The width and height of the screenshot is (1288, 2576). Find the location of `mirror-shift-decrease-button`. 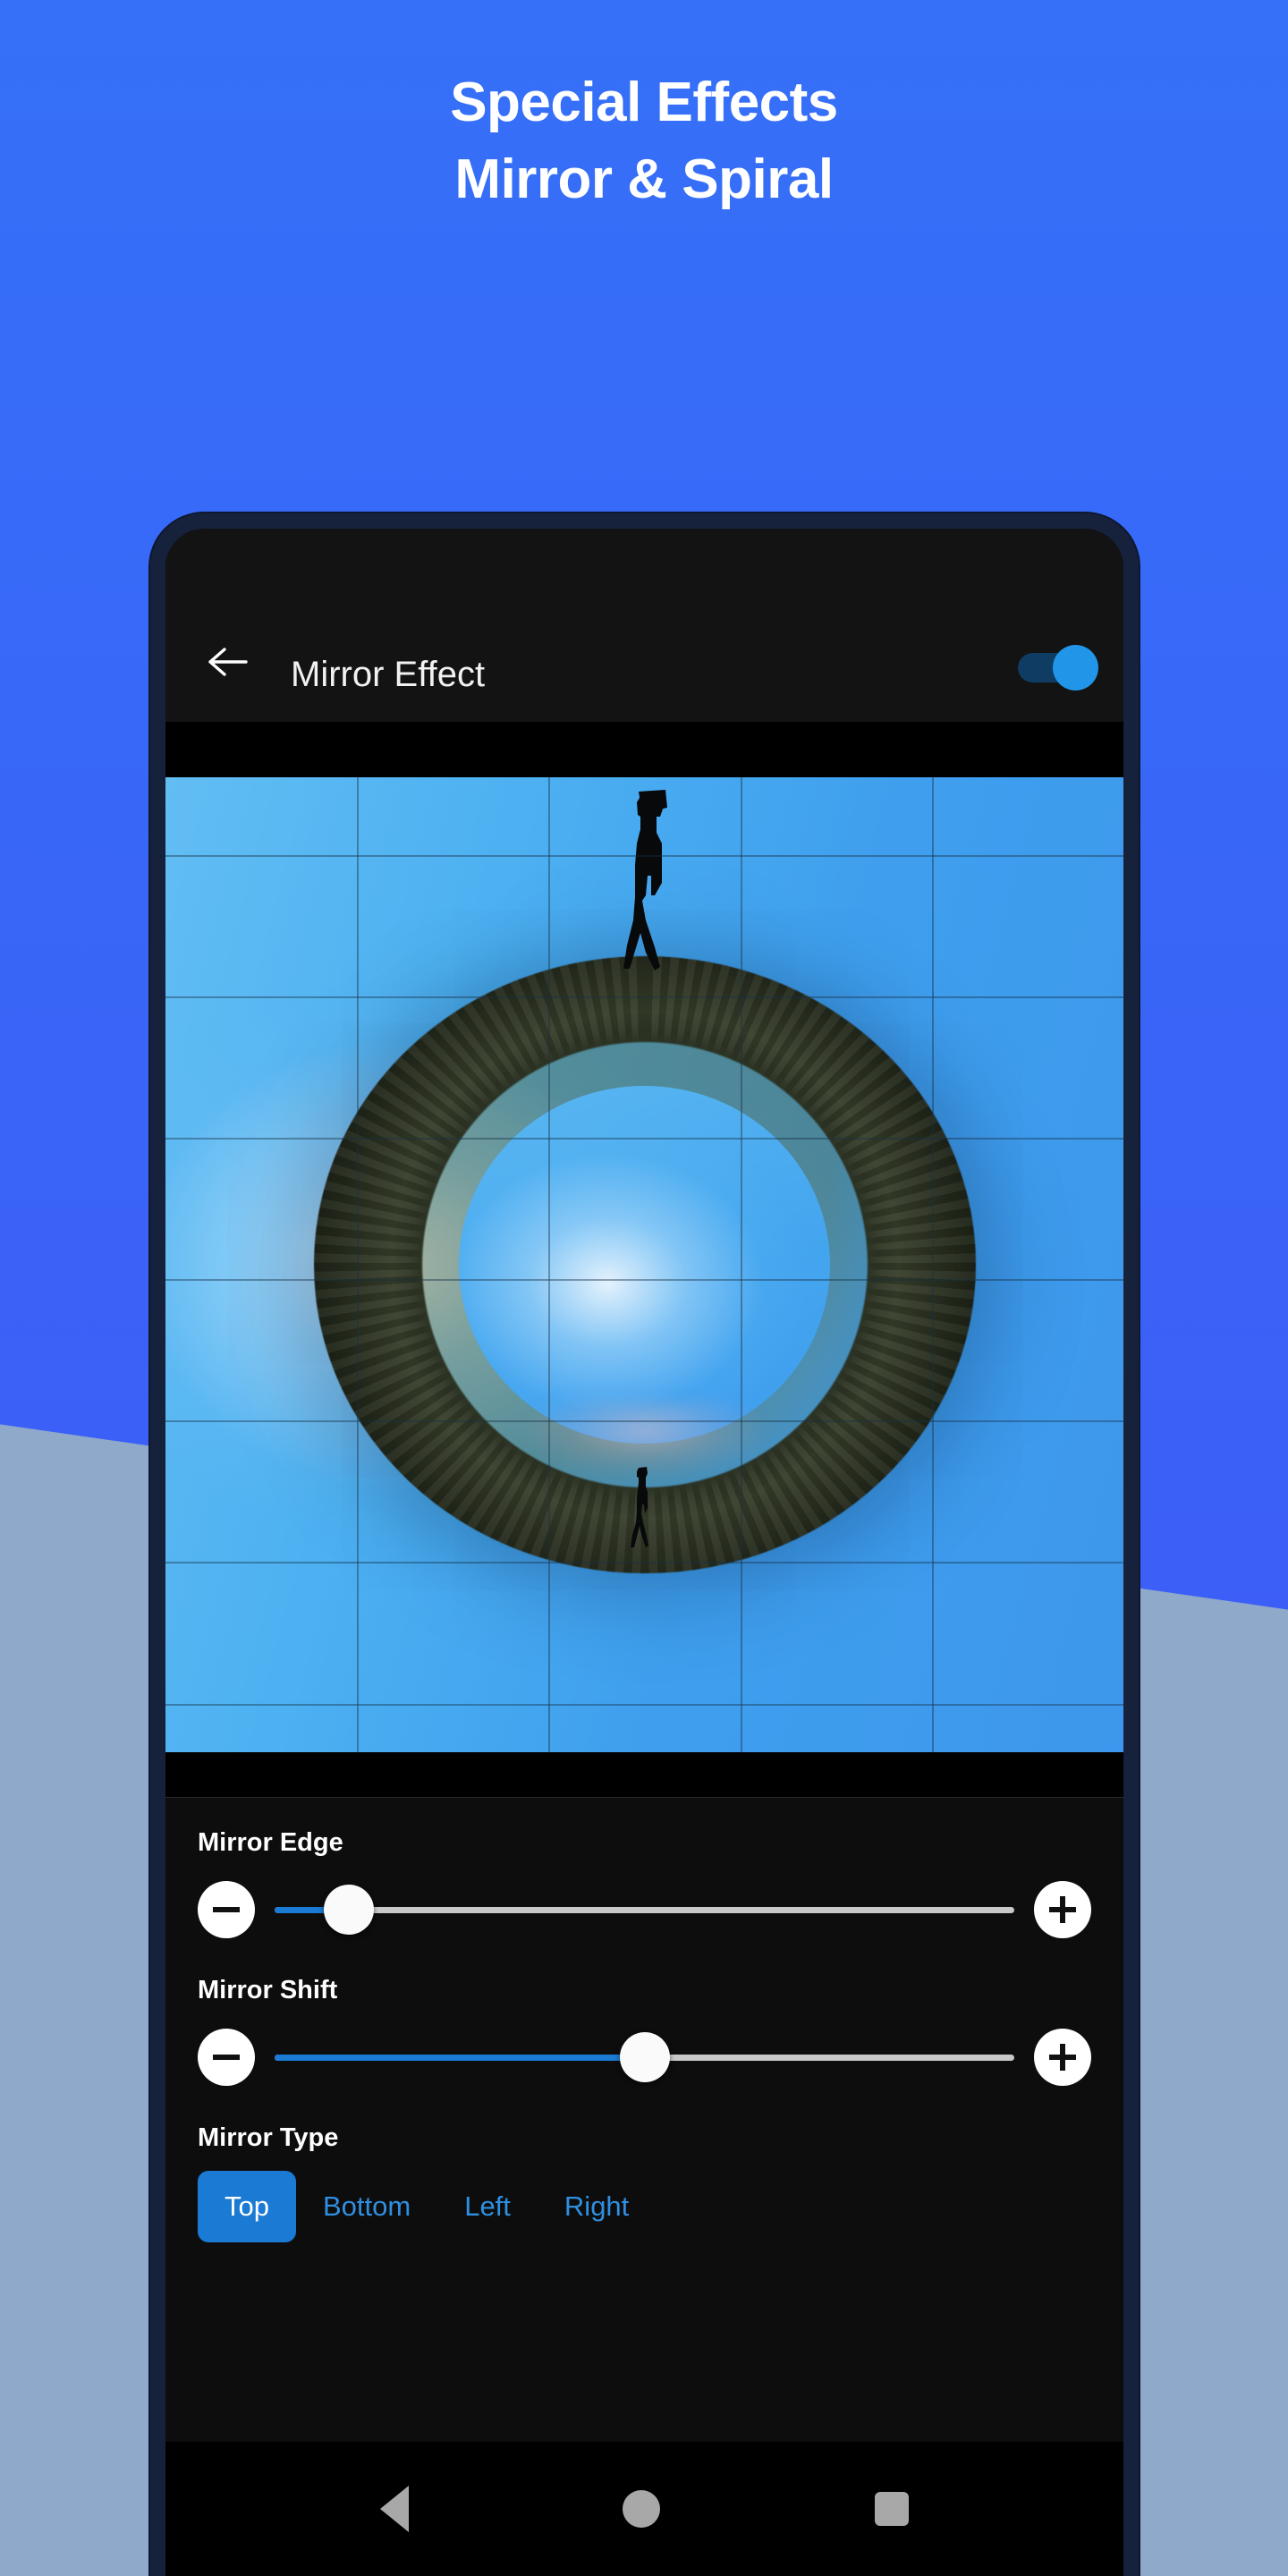

mirror-shift-decrease-button is located at coordinates (226, 2057).